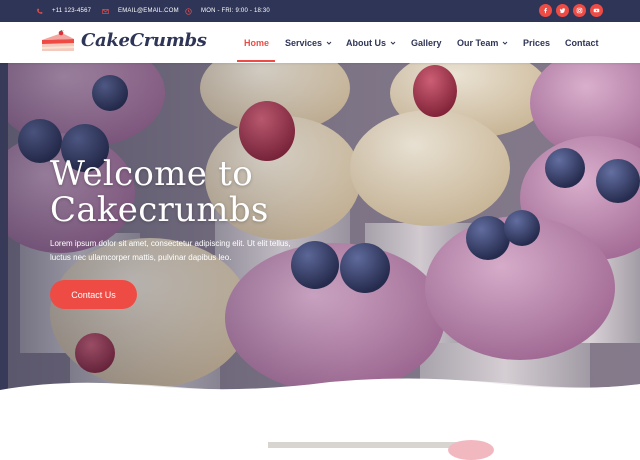  I want to click on youtube-icon, so click(596, 10).